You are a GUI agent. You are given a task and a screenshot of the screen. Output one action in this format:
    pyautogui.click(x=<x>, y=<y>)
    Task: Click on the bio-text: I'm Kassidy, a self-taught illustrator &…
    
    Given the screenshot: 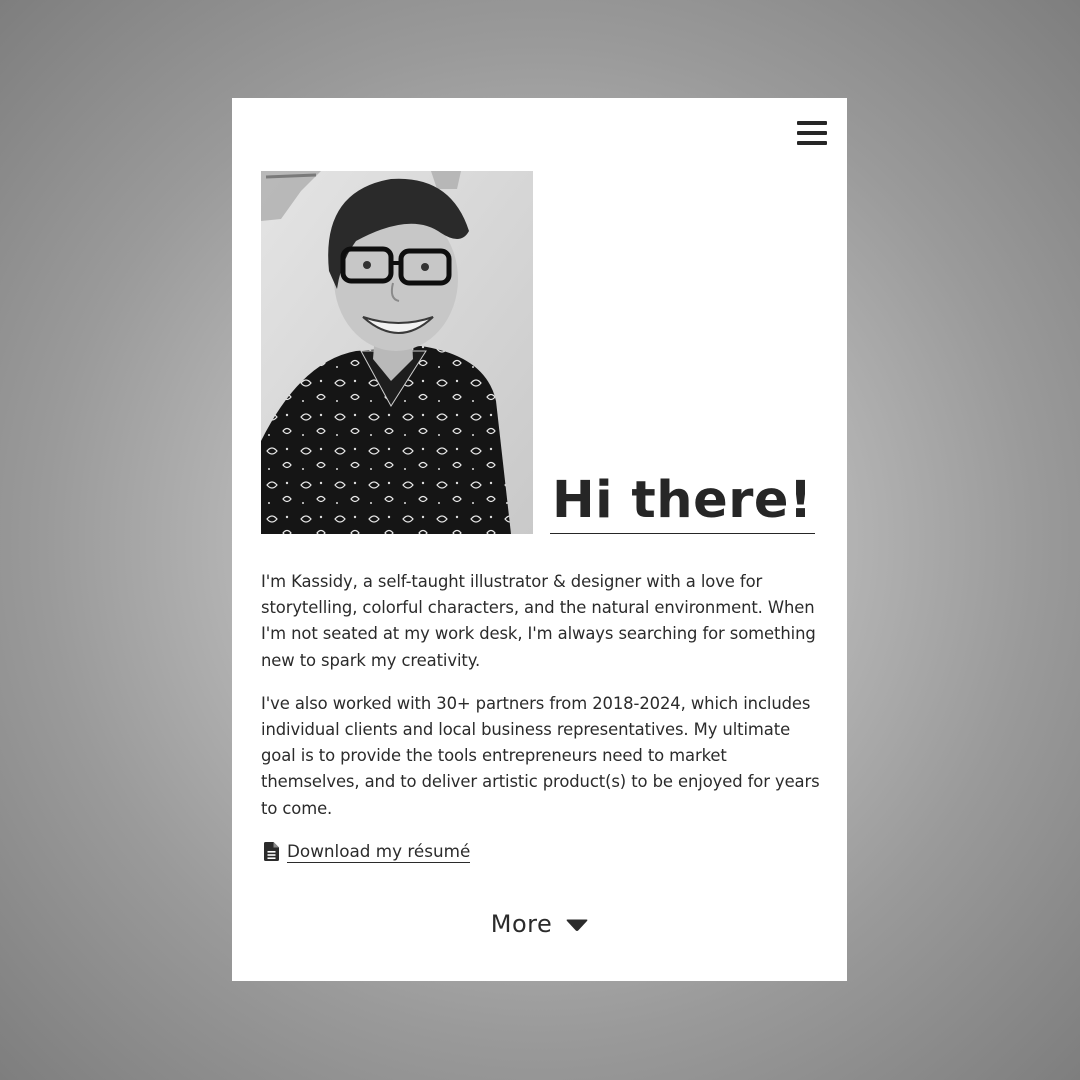 What is the action you would take?
    pyautogui.click(x=541, y=704)
    